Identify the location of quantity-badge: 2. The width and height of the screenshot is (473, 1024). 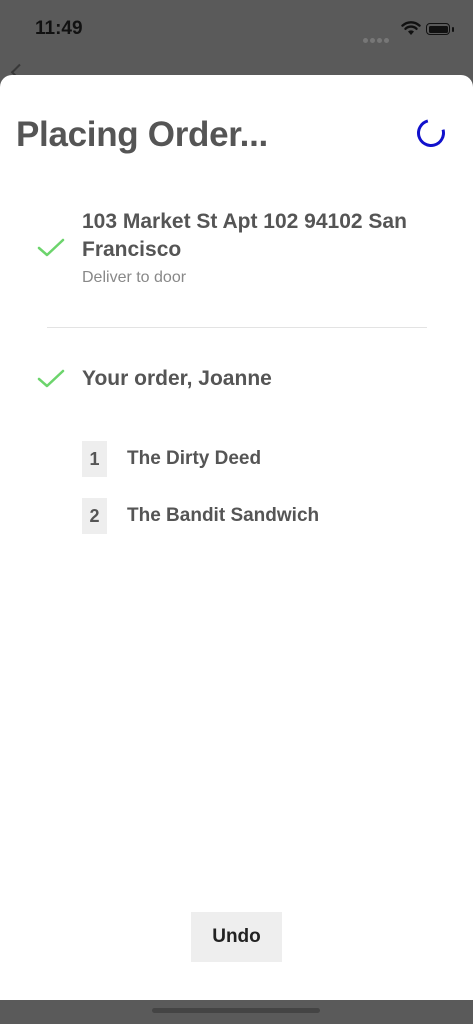
(94, 516).